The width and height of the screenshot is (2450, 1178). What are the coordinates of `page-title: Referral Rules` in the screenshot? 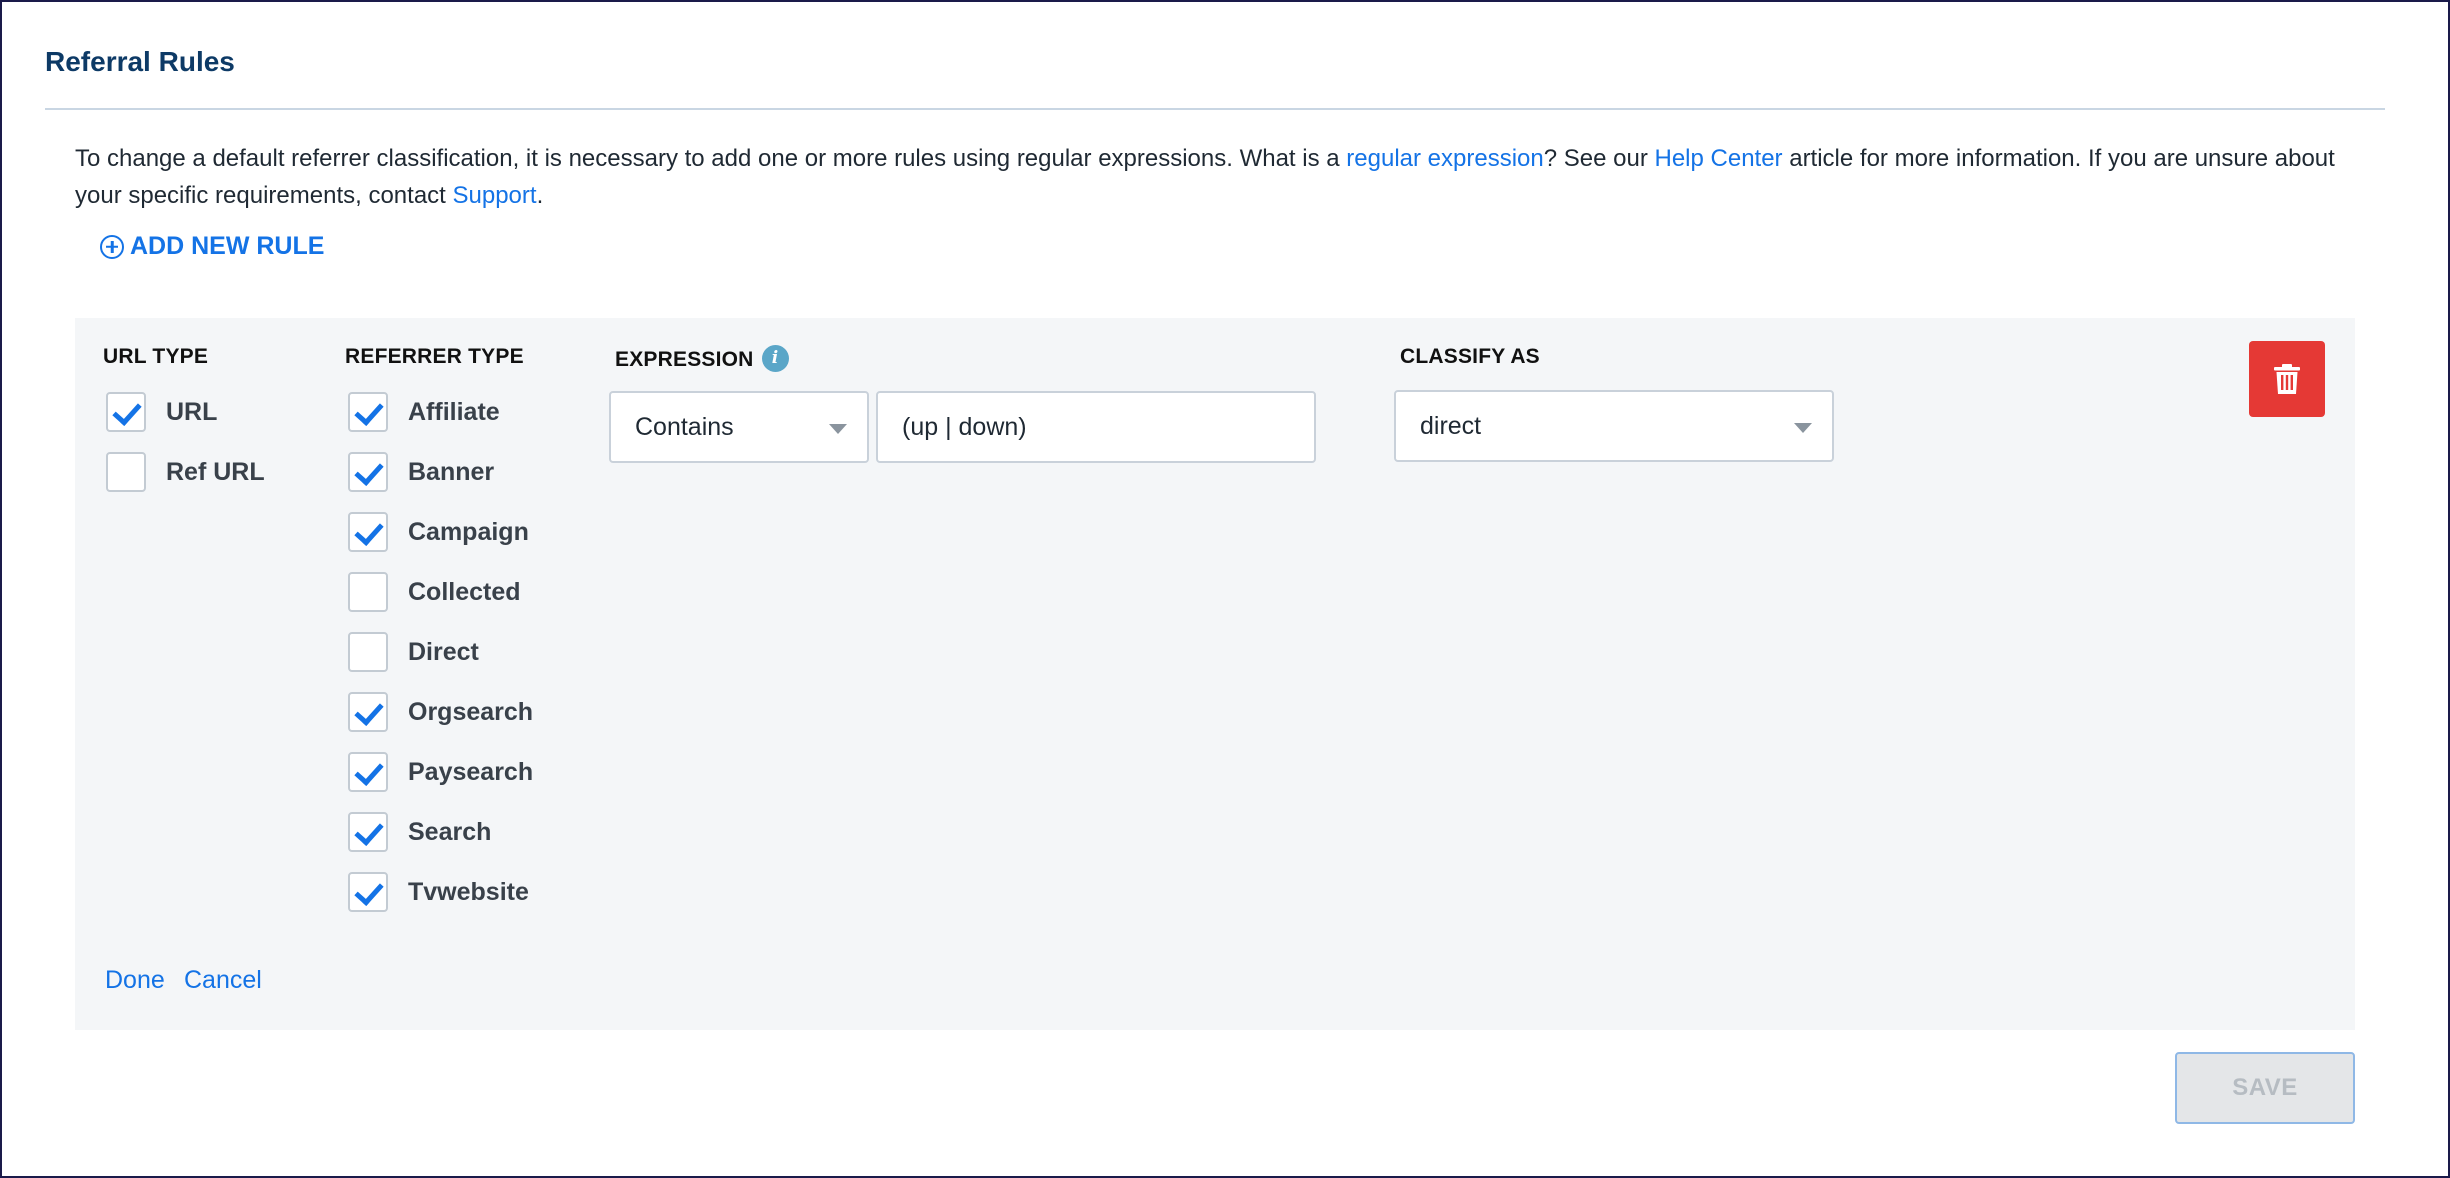 It's located at (140, 61).